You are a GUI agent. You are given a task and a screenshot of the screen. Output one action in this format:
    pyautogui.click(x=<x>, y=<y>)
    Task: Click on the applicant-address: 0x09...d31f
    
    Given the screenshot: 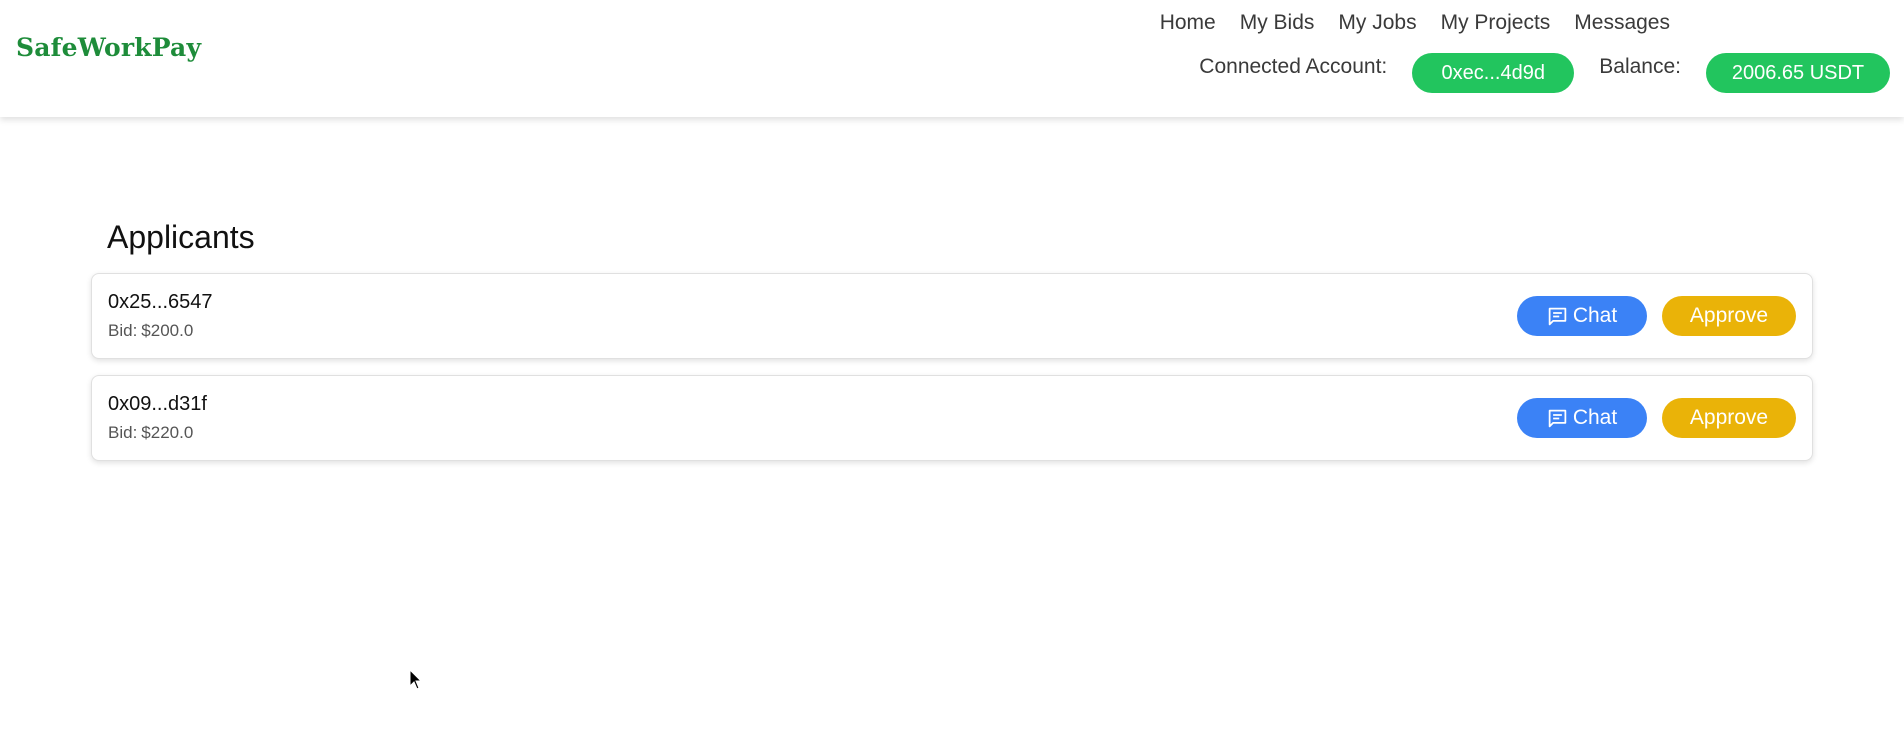 What is the action you would take?
    pyautogui.click(x=157, y=404)
    